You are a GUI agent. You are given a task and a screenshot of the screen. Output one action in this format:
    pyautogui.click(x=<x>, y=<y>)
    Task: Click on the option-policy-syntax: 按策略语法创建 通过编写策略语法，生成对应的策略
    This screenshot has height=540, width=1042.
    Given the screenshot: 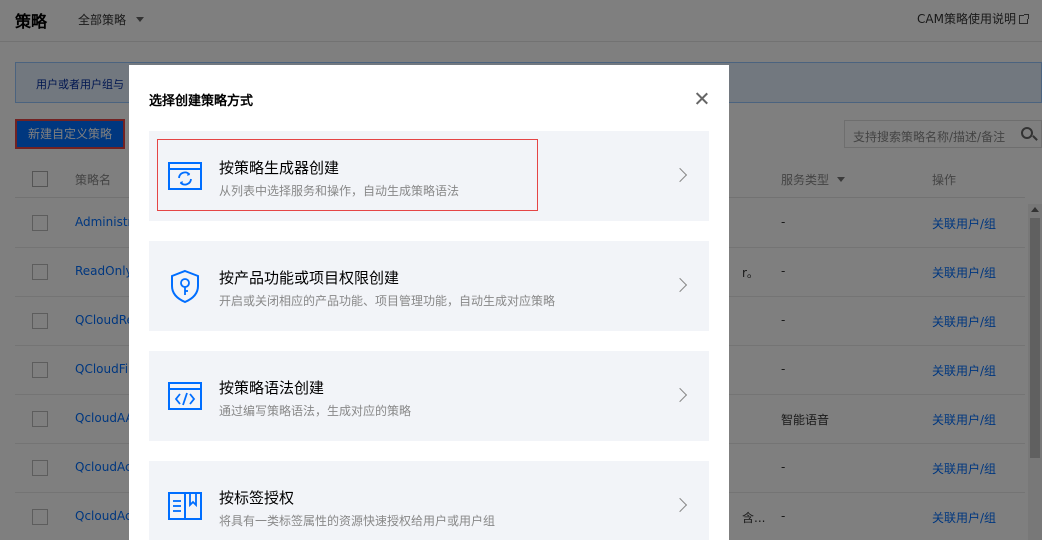 What is the action you would take?
    pyautogui.click(x=429, y=396)
    